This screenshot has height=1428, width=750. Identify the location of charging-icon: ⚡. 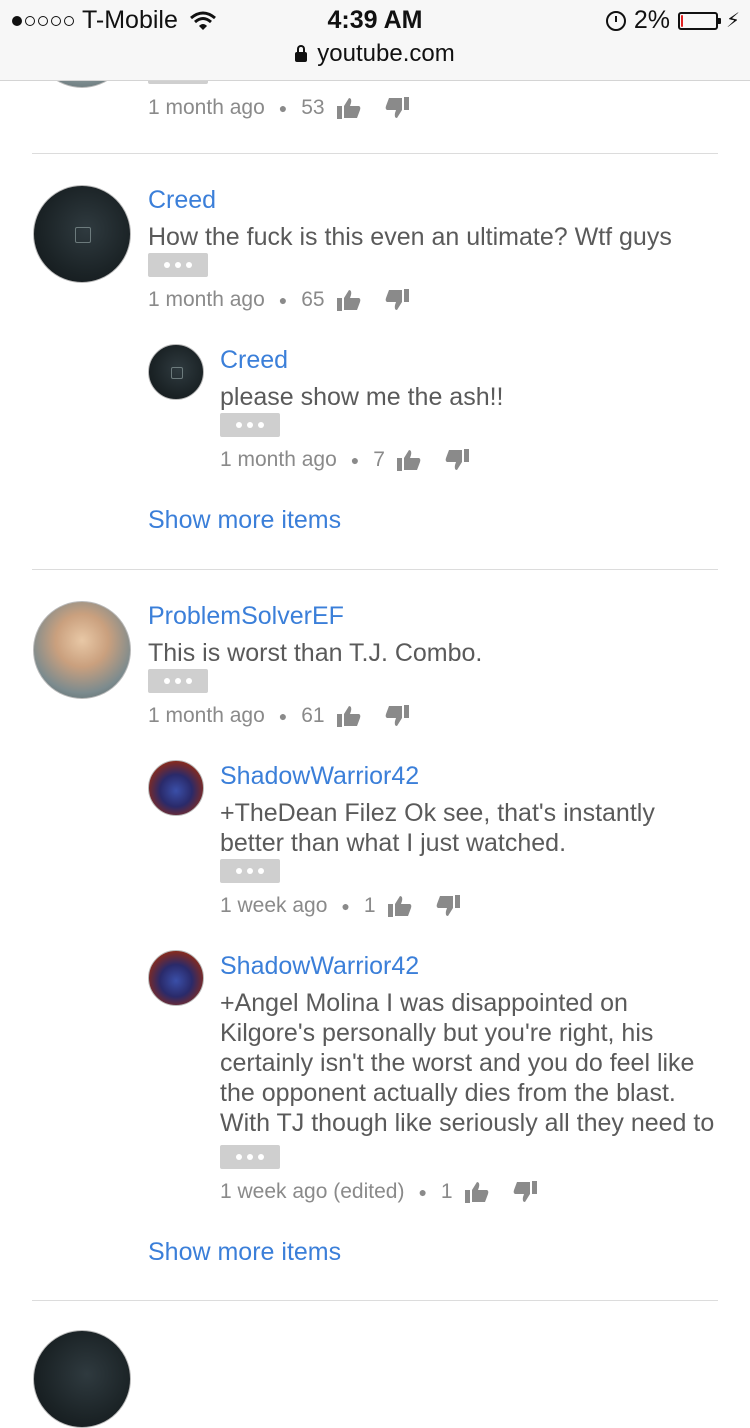
(732, 21).